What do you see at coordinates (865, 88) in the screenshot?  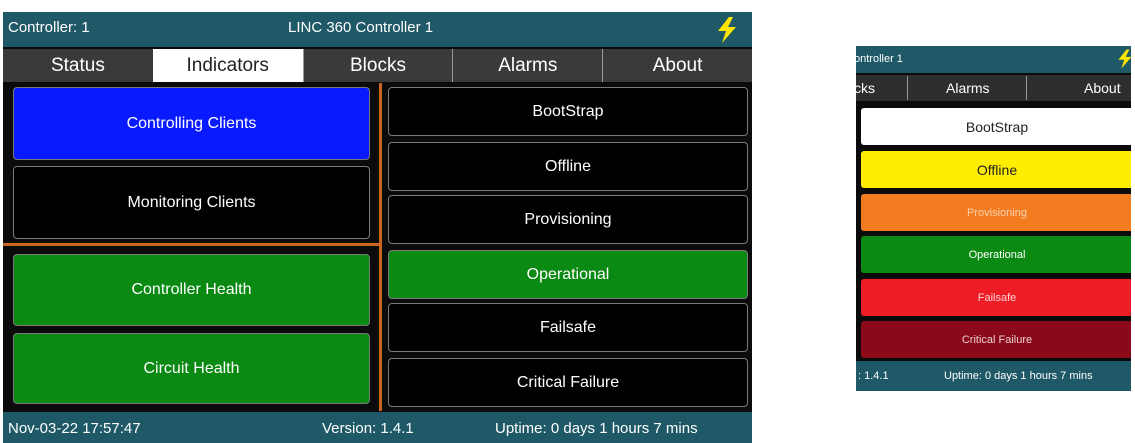 I see `tab-blocks: cks` at bounding box center [865, 88].